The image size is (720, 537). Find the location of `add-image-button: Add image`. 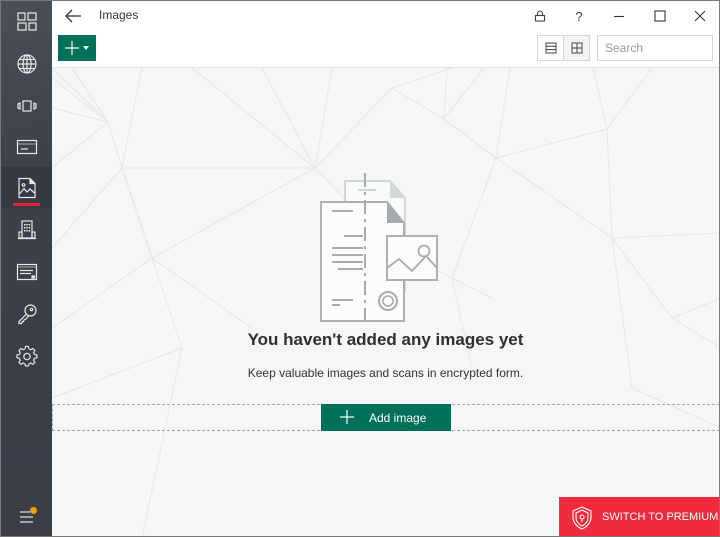

add-image-button: Add image is located at coordinates (386, 417).